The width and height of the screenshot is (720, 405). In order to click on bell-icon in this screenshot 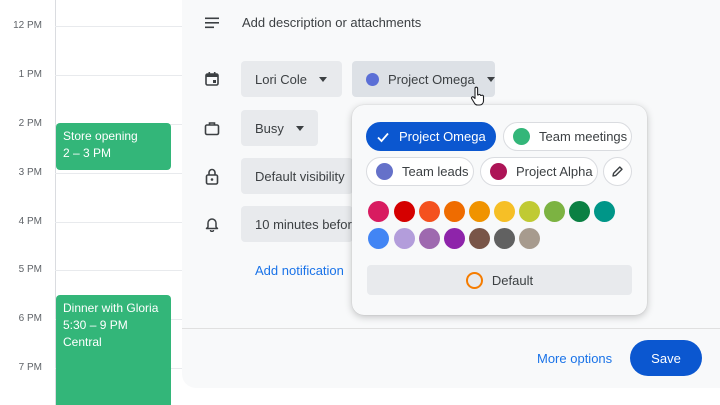, I will do `click(212, 224)`.